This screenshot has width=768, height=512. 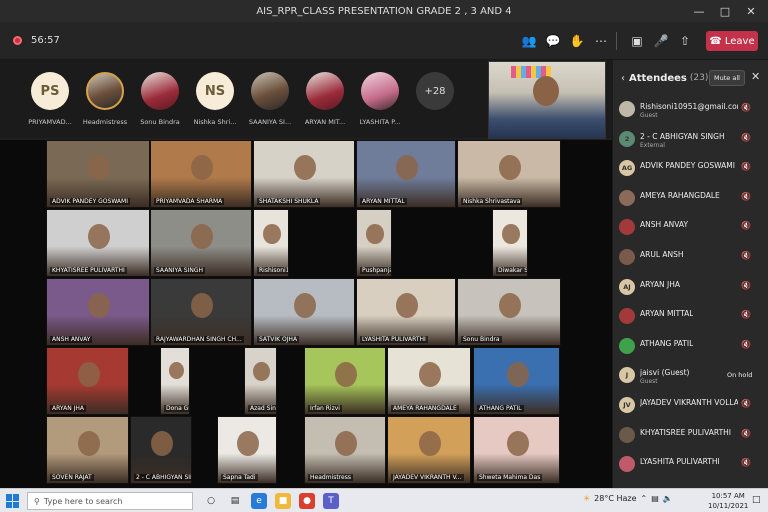 I want to click on close-window-icon: ✕, so click(x=751, y=11).